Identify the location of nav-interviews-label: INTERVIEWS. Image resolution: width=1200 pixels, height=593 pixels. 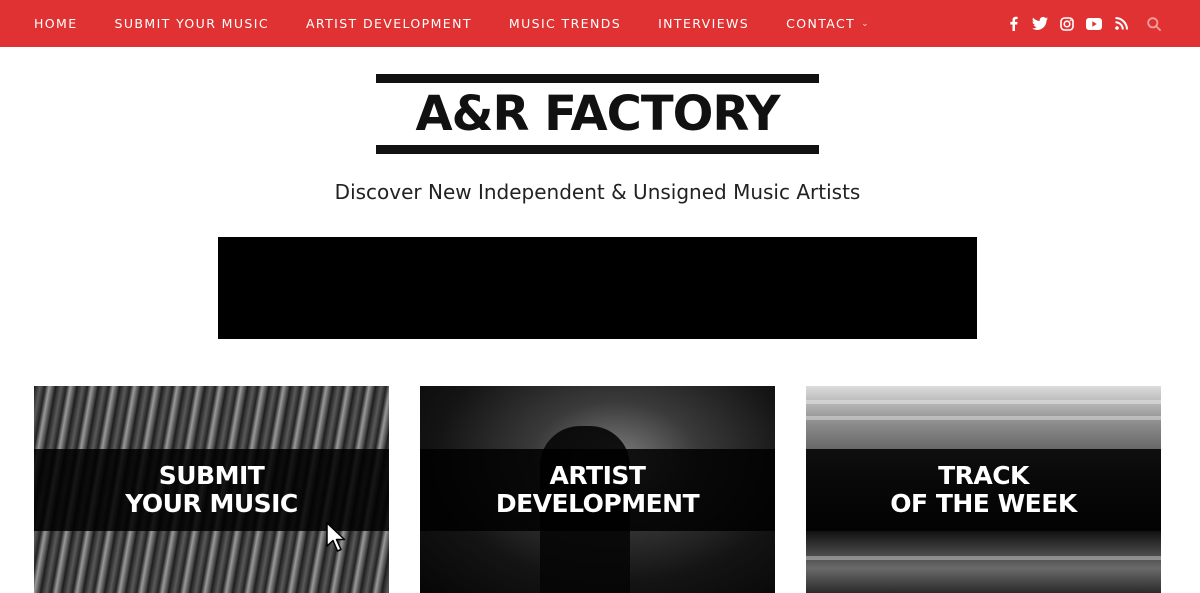
(704, 23).